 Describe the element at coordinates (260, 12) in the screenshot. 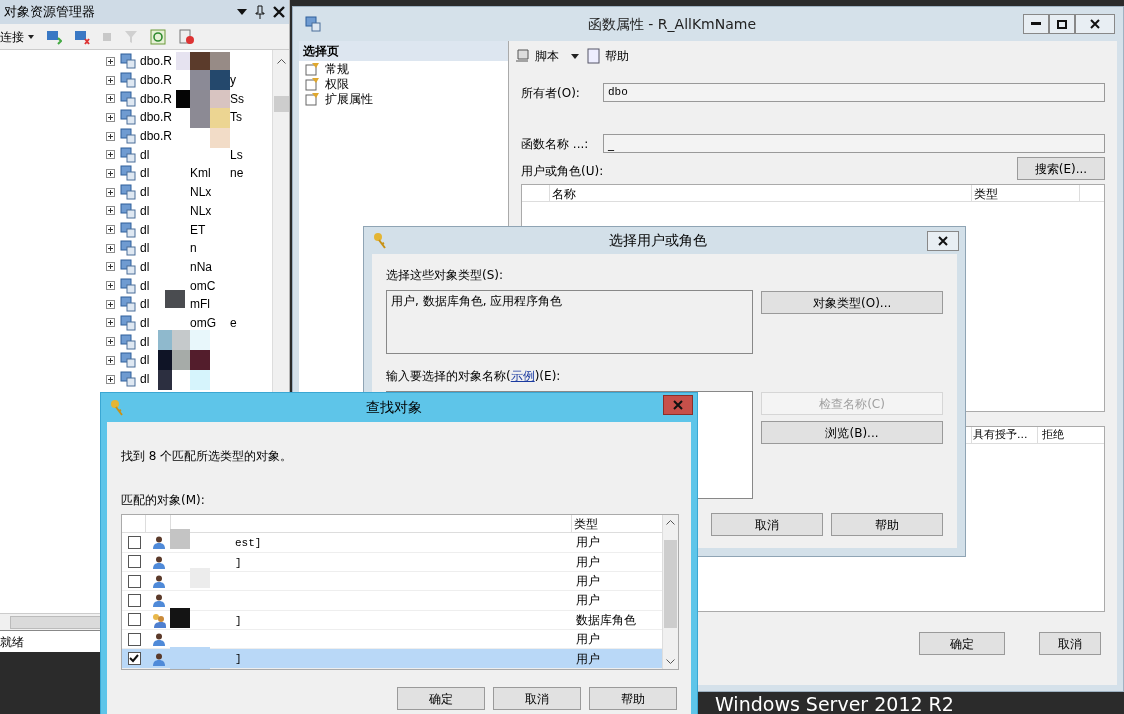

I see `pin-icon` at that location.